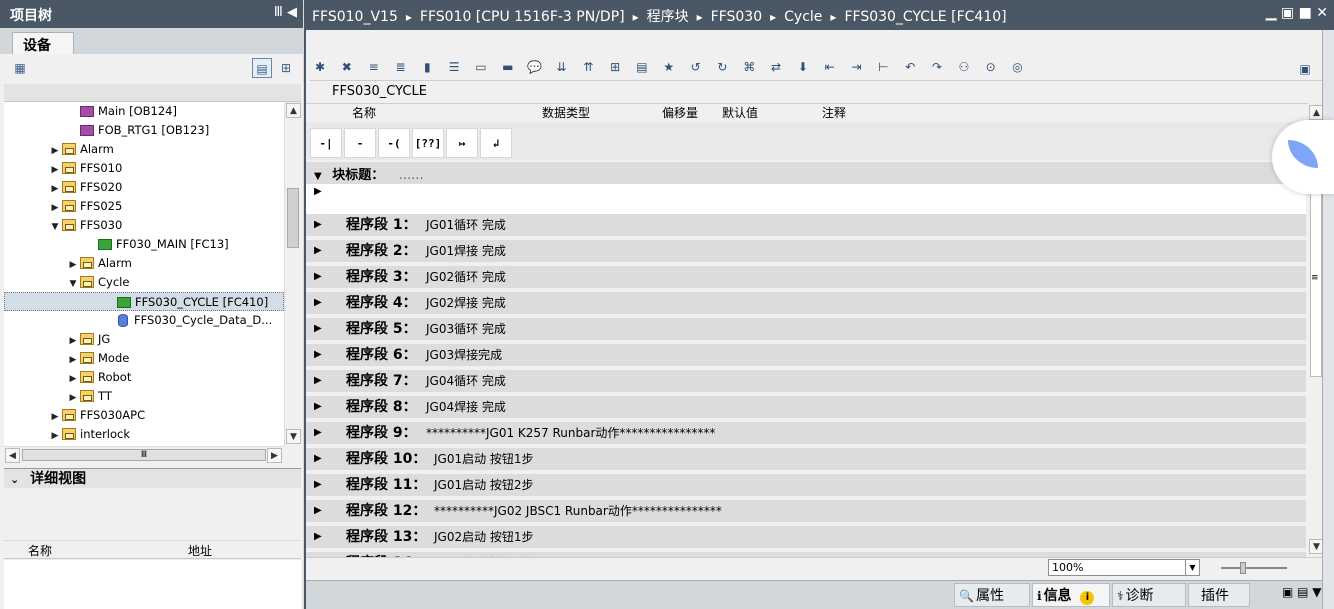 The height and width of the screenshot is (609, 1334). What do you see at coordinates (364, 112) in the screenshot?
I see `iface-col-name: 名称` at bounding box center [364, 112].